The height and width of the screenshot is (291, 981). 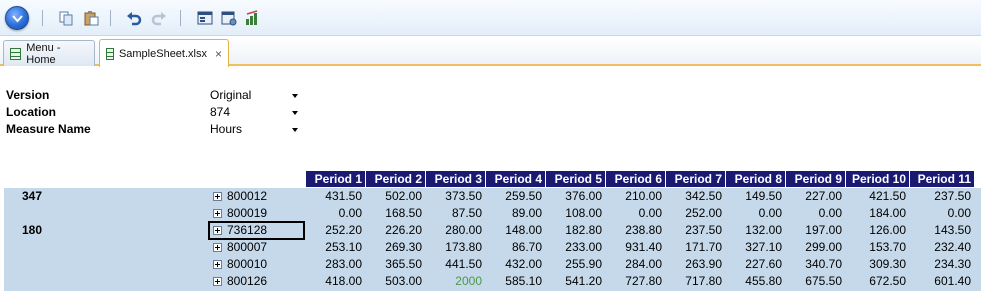 I want to click on table-cell: 503.00, so click(x=395, y=281).